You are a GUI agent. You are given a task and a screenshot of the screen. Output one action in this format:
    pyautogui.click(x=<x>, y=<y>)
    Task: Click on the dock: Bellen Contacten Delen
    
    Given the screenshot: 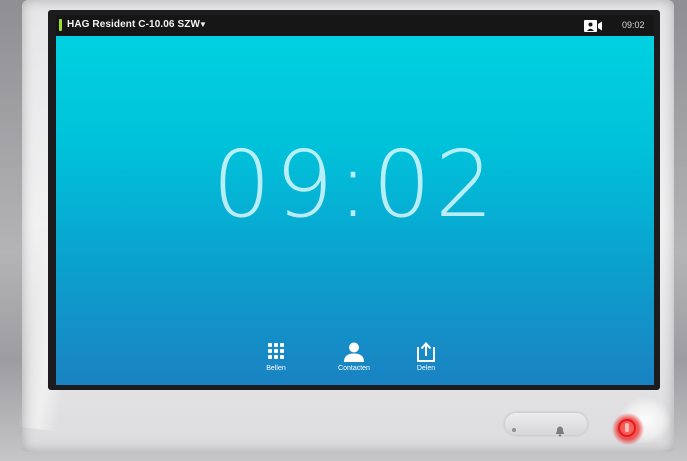 What is the action you would take?
    pyautogui.click(x=355, y=361)
    